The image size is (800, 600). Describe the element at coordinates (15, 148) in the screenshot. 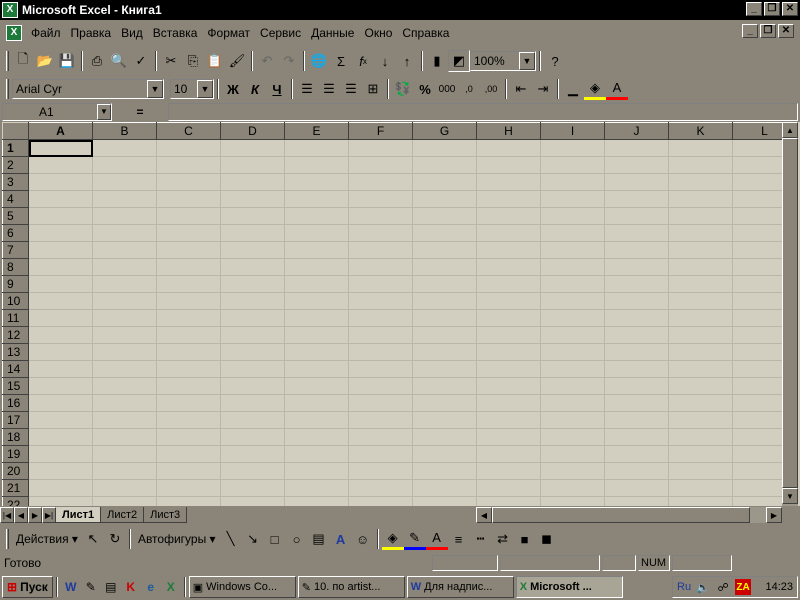

I see `row-header: 1` at that location.